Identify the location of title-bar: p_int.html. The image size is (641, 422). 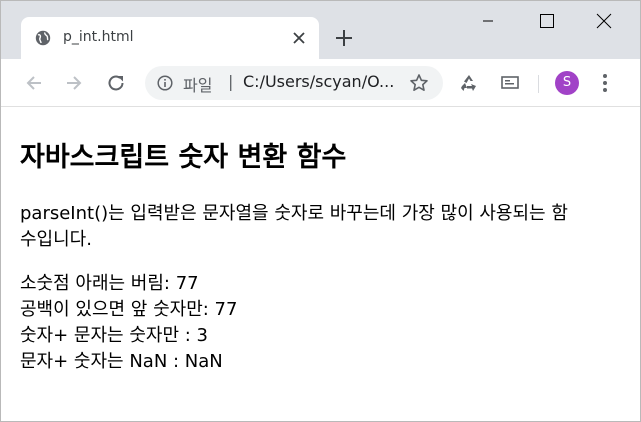
(320, 30).